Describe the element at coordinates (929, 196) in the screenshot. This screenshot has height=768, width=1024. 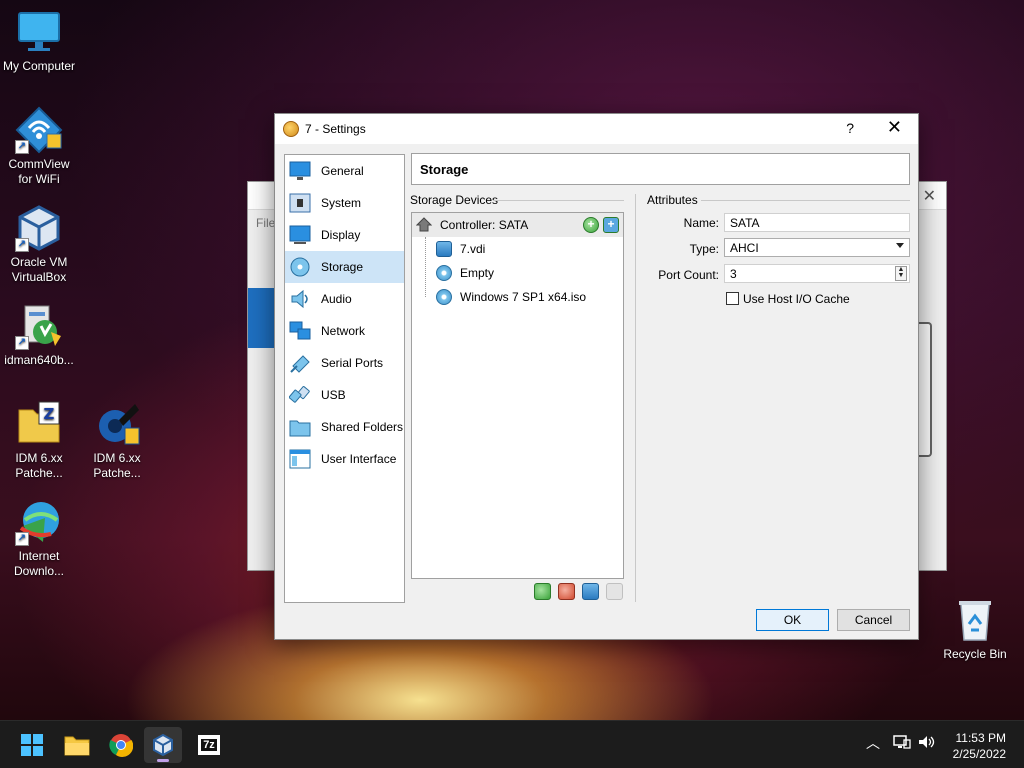
I see `manager-close-icon: ✕` at that location.